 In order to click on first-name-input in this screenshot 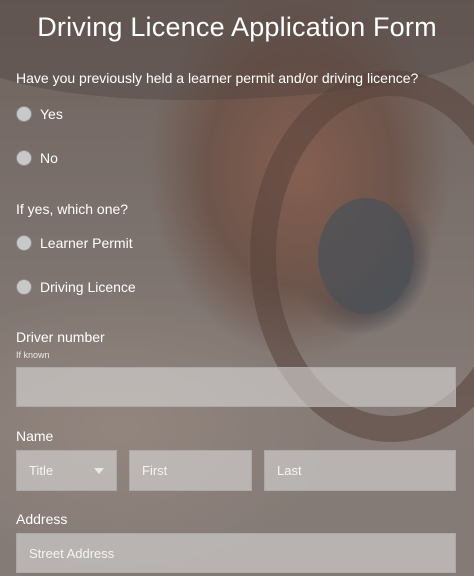, I will do `click(190, 470)`.